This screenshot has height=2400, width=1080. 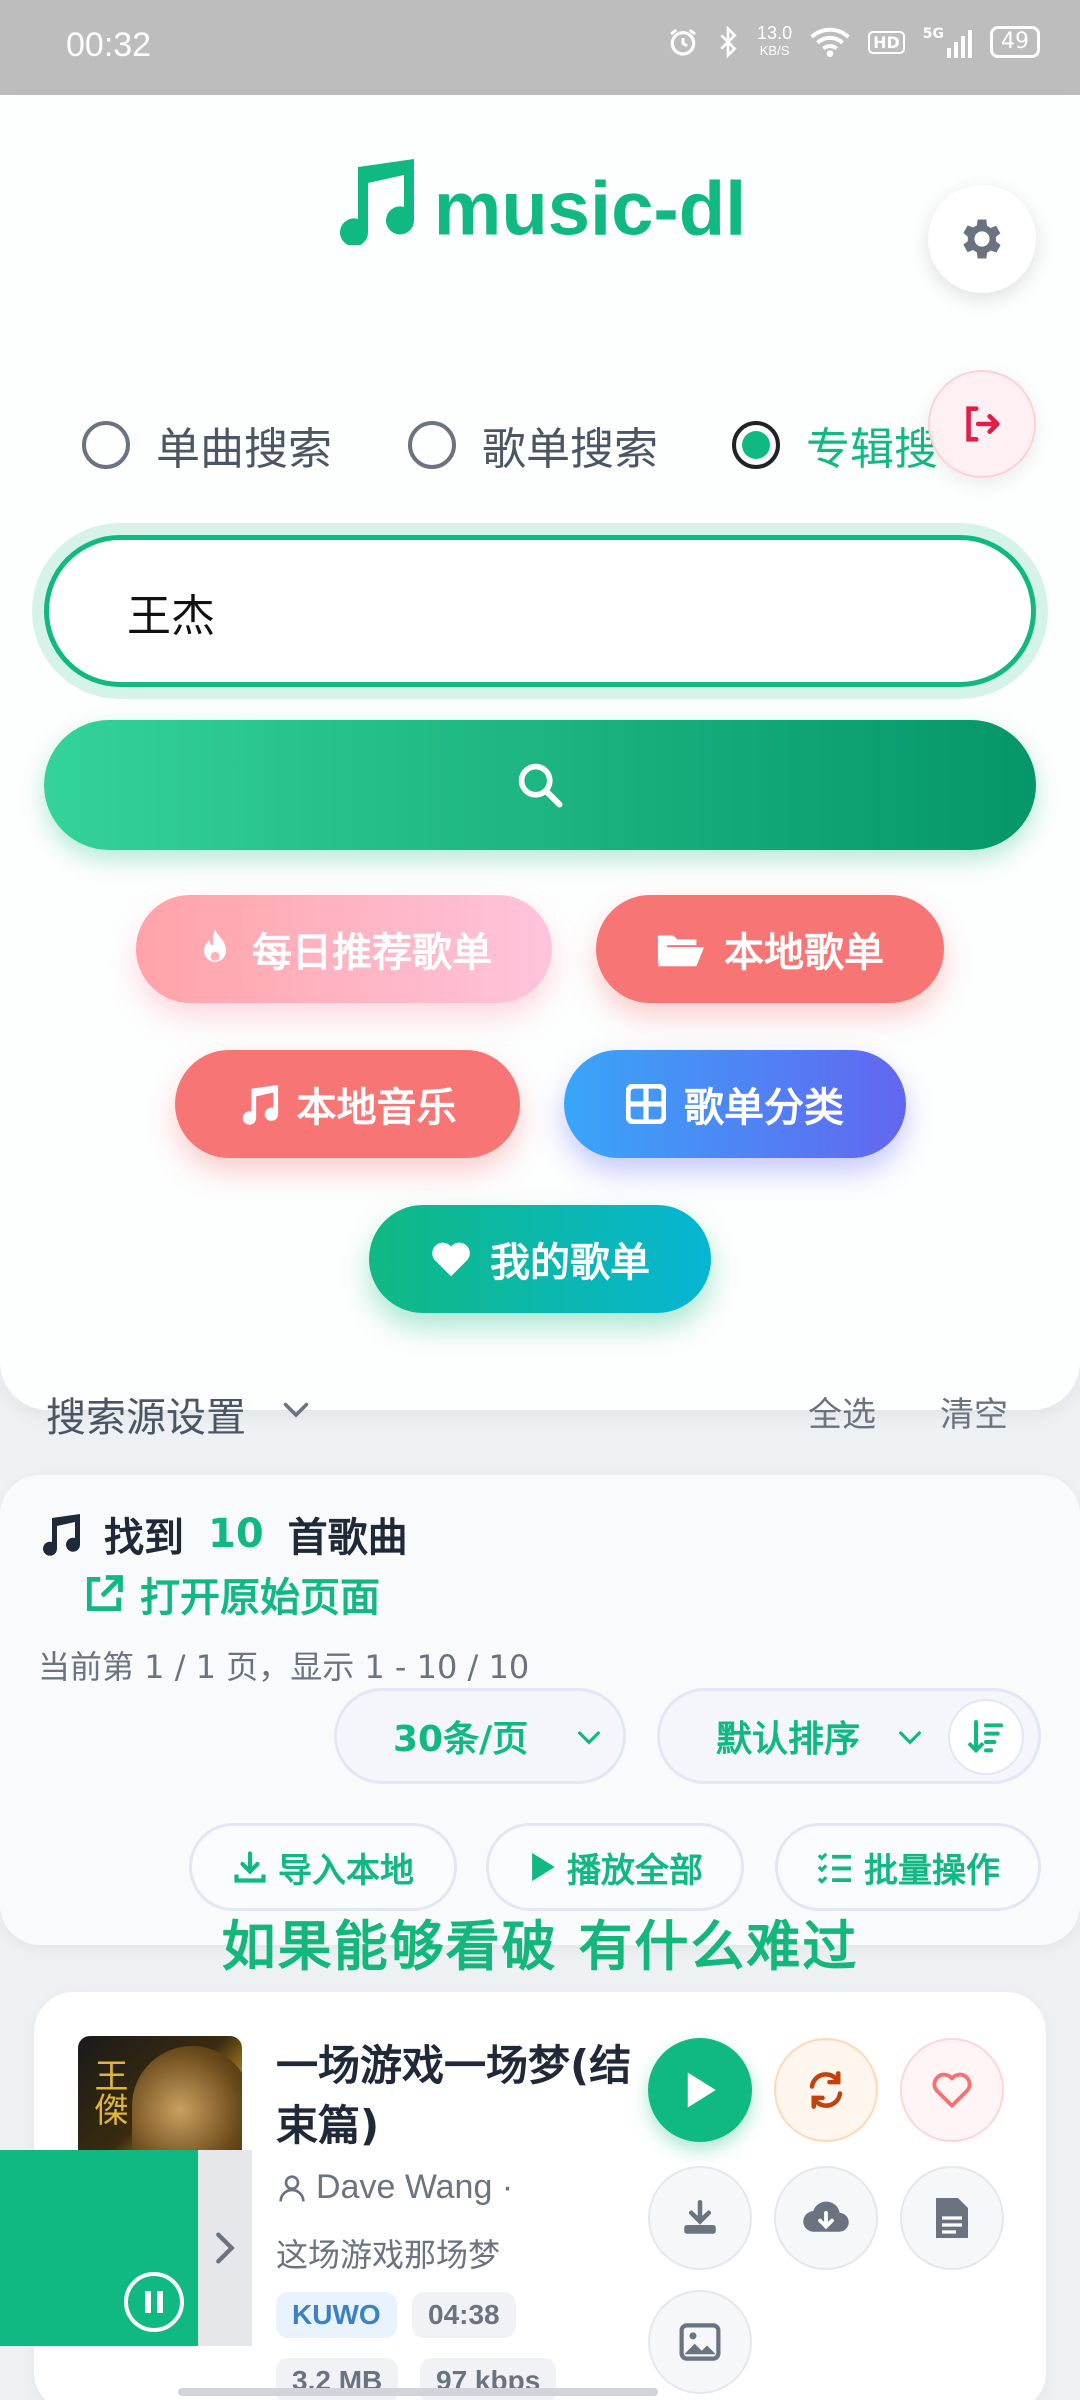 I want to click on file-text-icon, so click(x=952, y=2218).